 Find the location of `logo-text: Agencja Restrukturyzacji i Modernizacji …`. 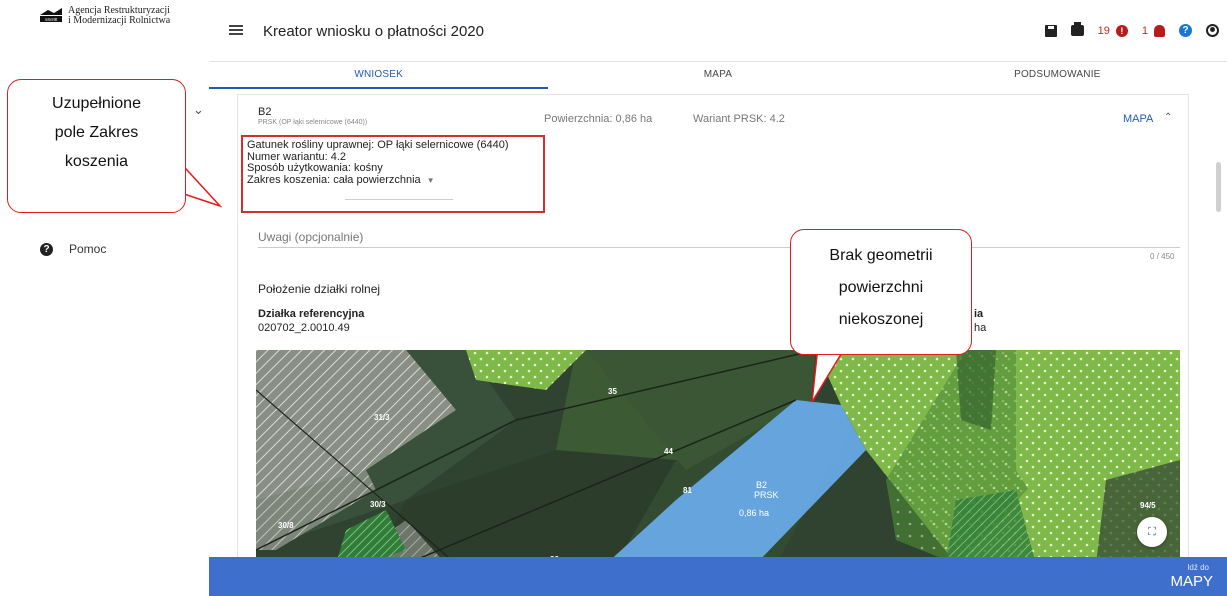

logo-text: Agencja Restrukturyzacji i Modernizacji … is located at coordinates (119, 16).